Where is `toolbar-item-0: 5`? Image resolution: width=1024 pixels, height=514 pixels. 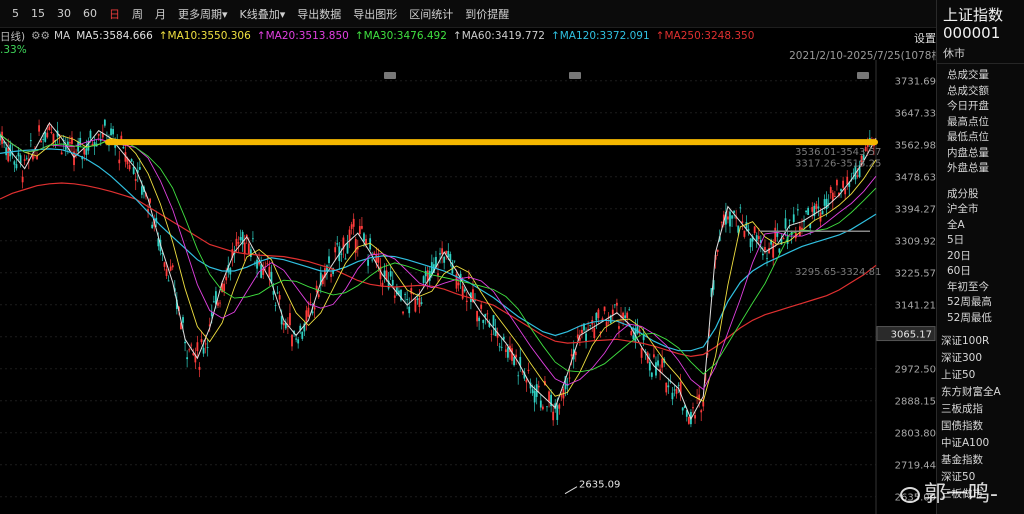
toolbar-item-0: 5 is located at coordinates (15, 13).